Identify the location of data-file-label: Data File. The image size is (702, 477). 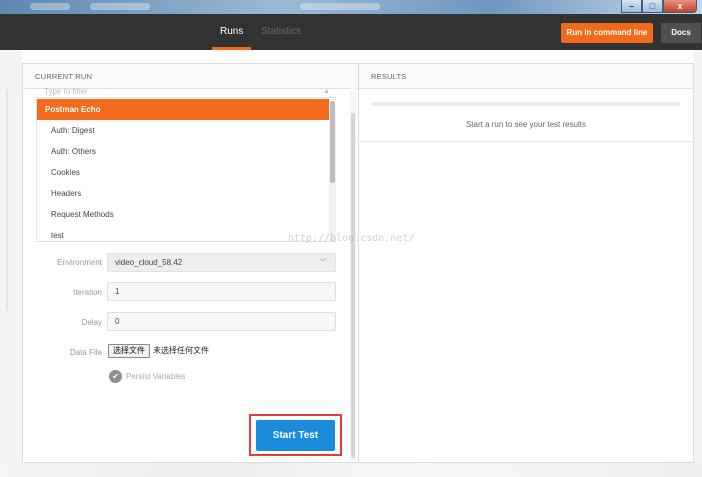
(85, 352).